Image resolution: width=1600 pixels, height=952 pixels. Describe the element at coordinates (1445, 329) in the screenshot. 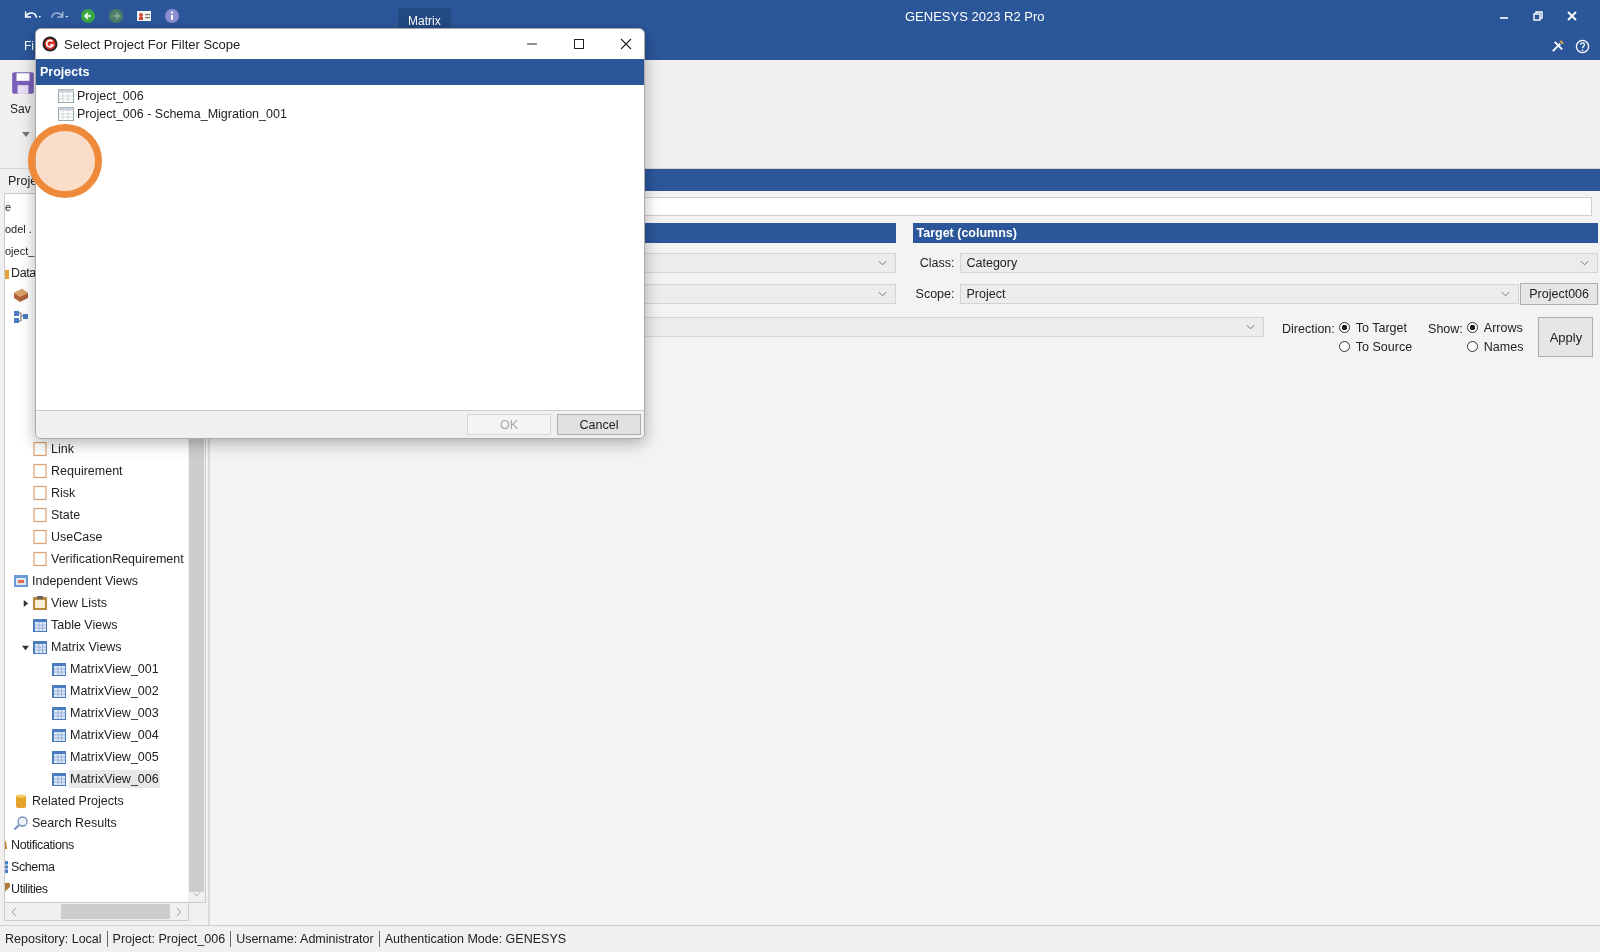

I see `field-label: Show:` at that location.